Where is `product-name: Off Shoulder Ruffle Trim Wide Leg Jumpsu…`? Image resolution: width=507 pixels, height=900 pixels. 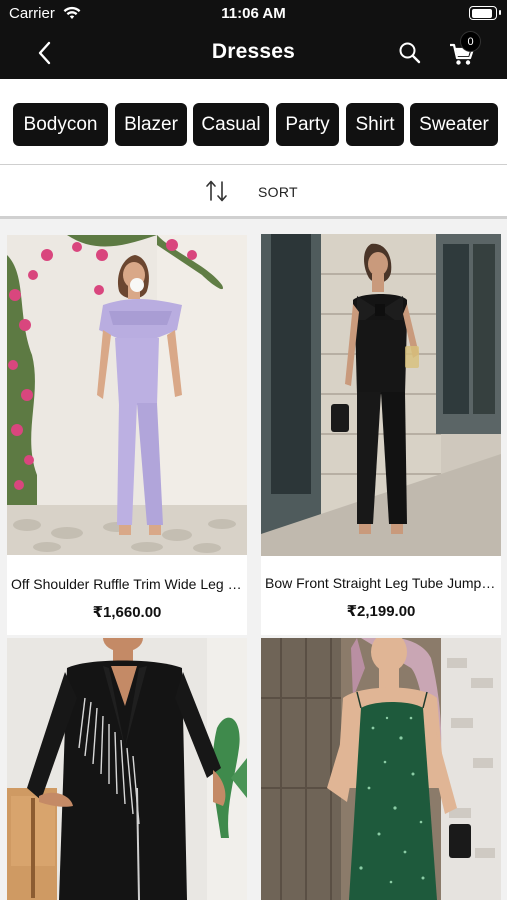 product-name: Off Shoulder Ruffle Trim Wide Leg Jumpsu… is located at coordinates (129, 584).